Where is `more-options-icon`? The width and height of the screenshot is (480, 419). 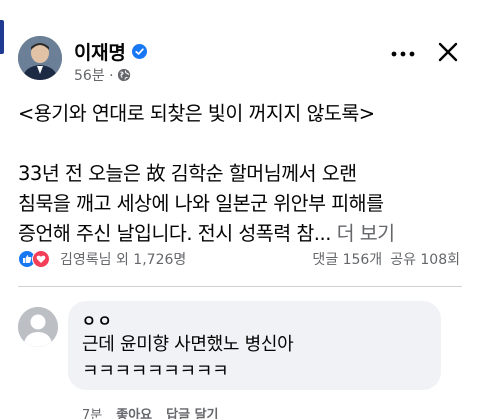
more-options-icon is located at coordinates (403, 54).